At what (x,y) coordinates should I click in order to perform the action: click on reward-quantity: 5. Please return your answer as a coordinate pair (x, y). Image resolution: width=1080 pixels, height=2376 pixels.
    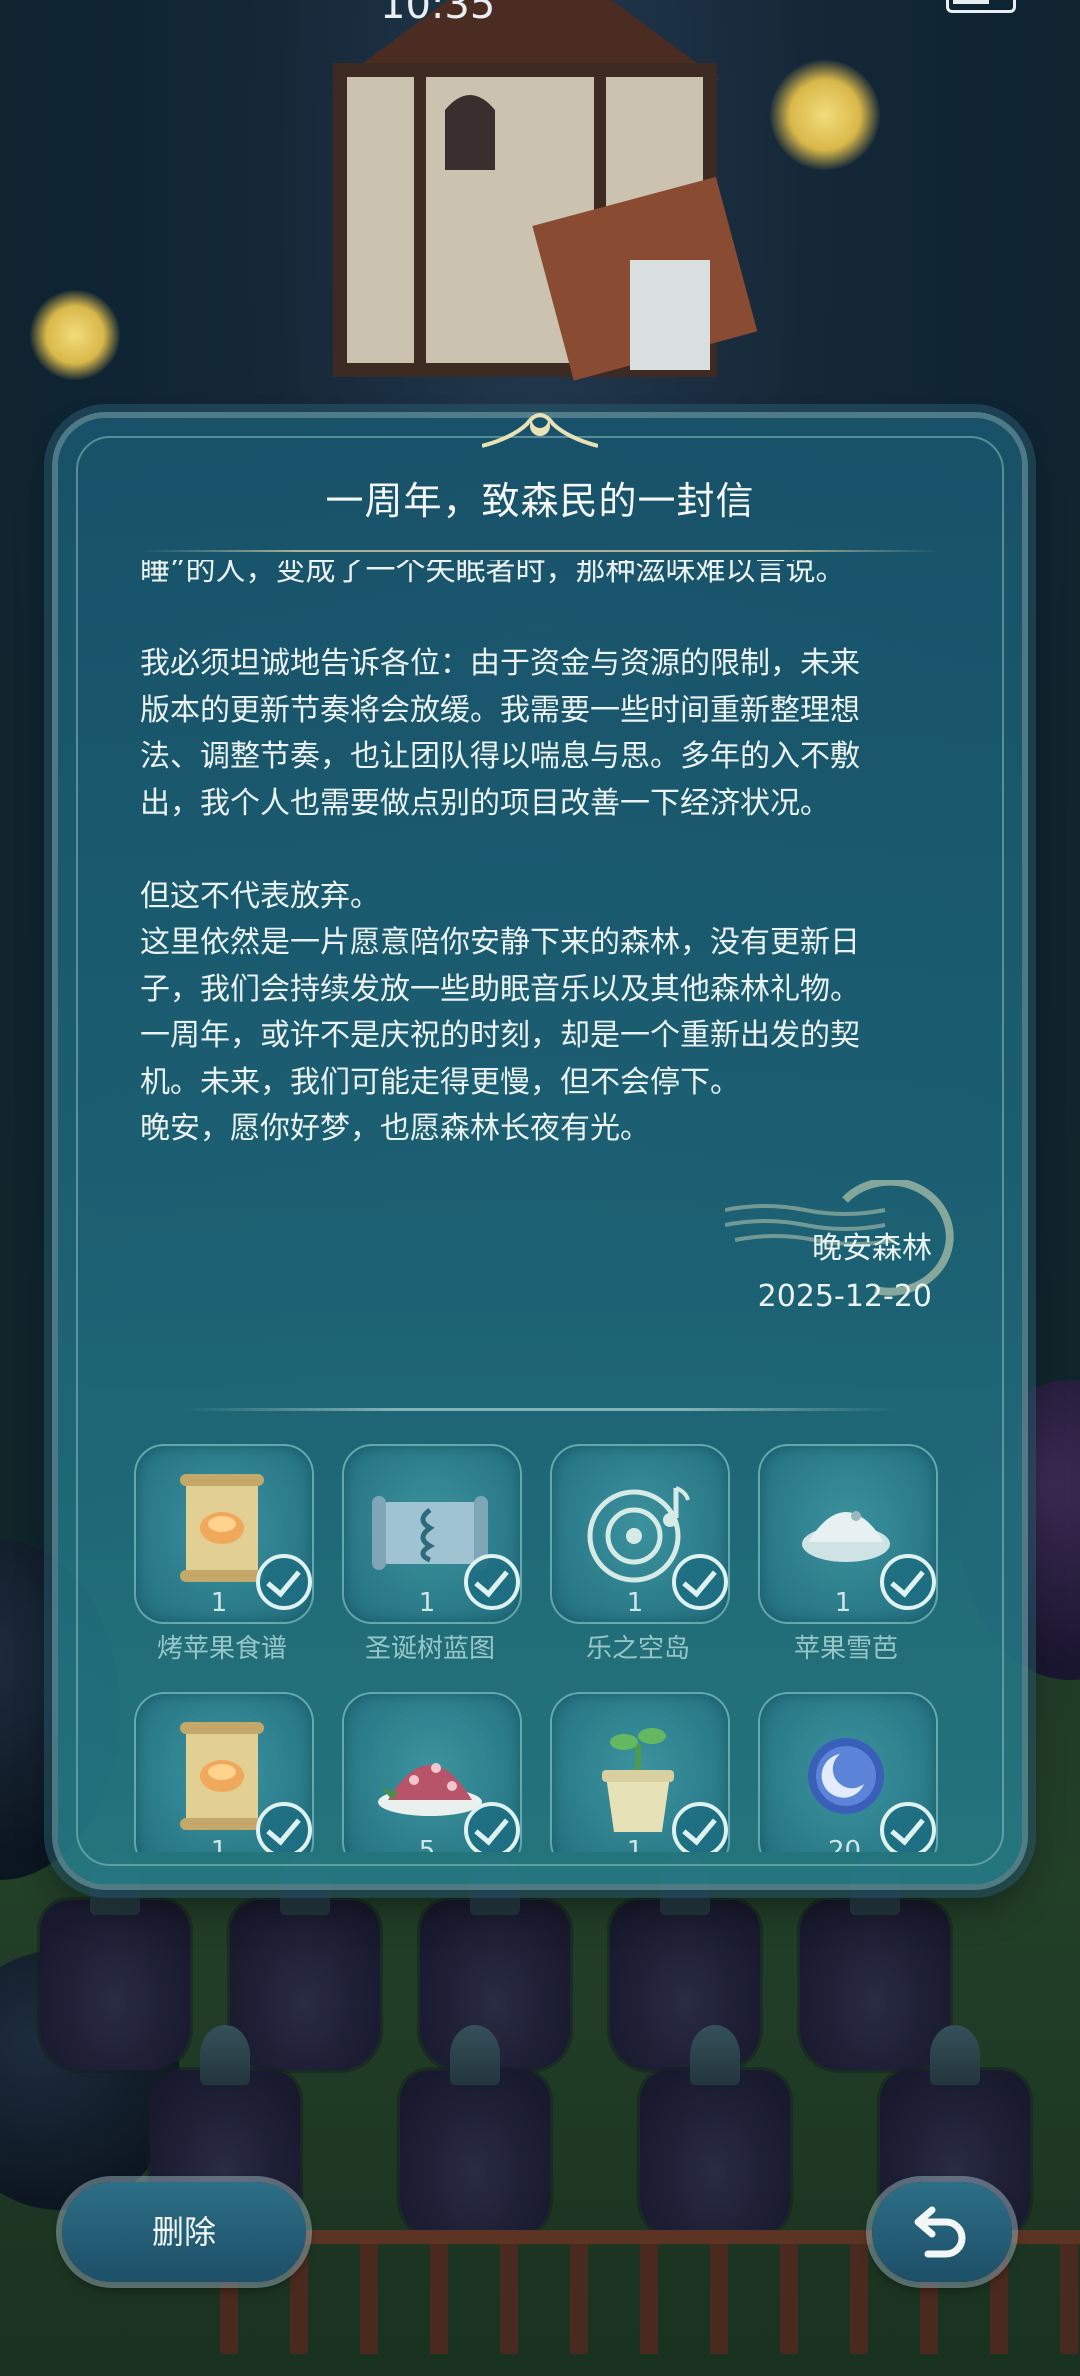
    Looking at the image, I should click on (427, 1844).